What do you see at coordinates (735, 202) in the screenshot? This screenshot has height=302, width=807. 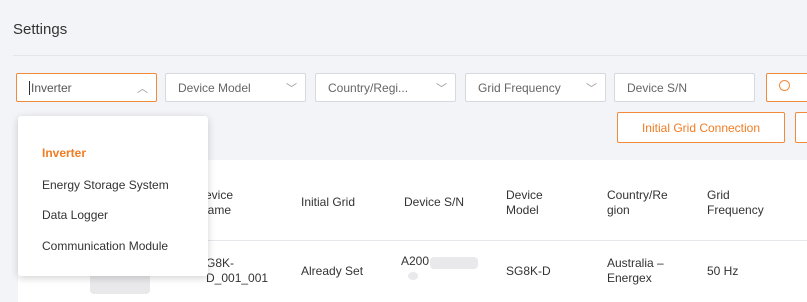 I see `col-grid-frequency: Grid Frequency` at bounding box center [735, 202].